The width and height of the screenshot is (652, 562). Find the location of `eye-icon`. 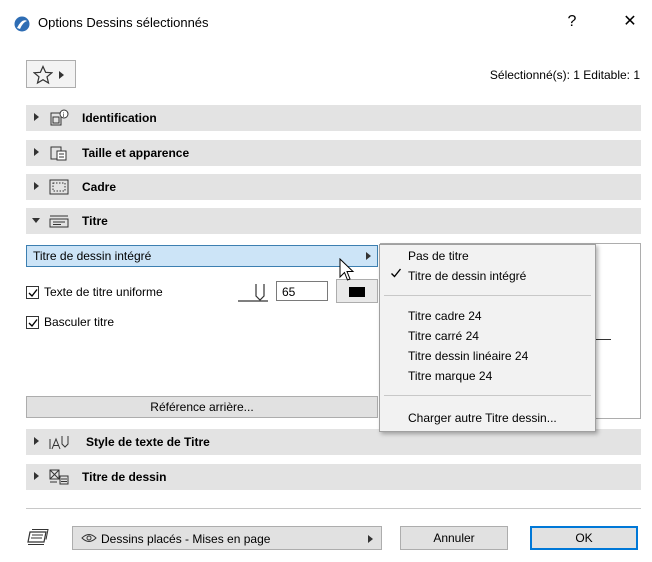

eye-icon is located at coordinates (89, 538).